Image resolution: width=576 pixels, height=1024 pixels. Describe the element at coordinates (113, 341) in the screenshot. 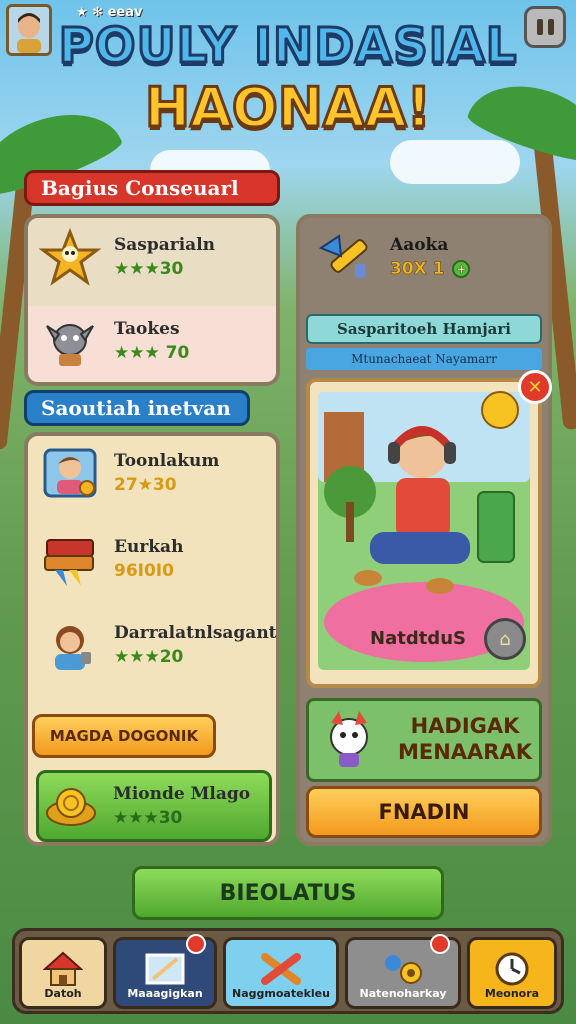

I see `list-item: Taokes ★★★ 70` at that location.